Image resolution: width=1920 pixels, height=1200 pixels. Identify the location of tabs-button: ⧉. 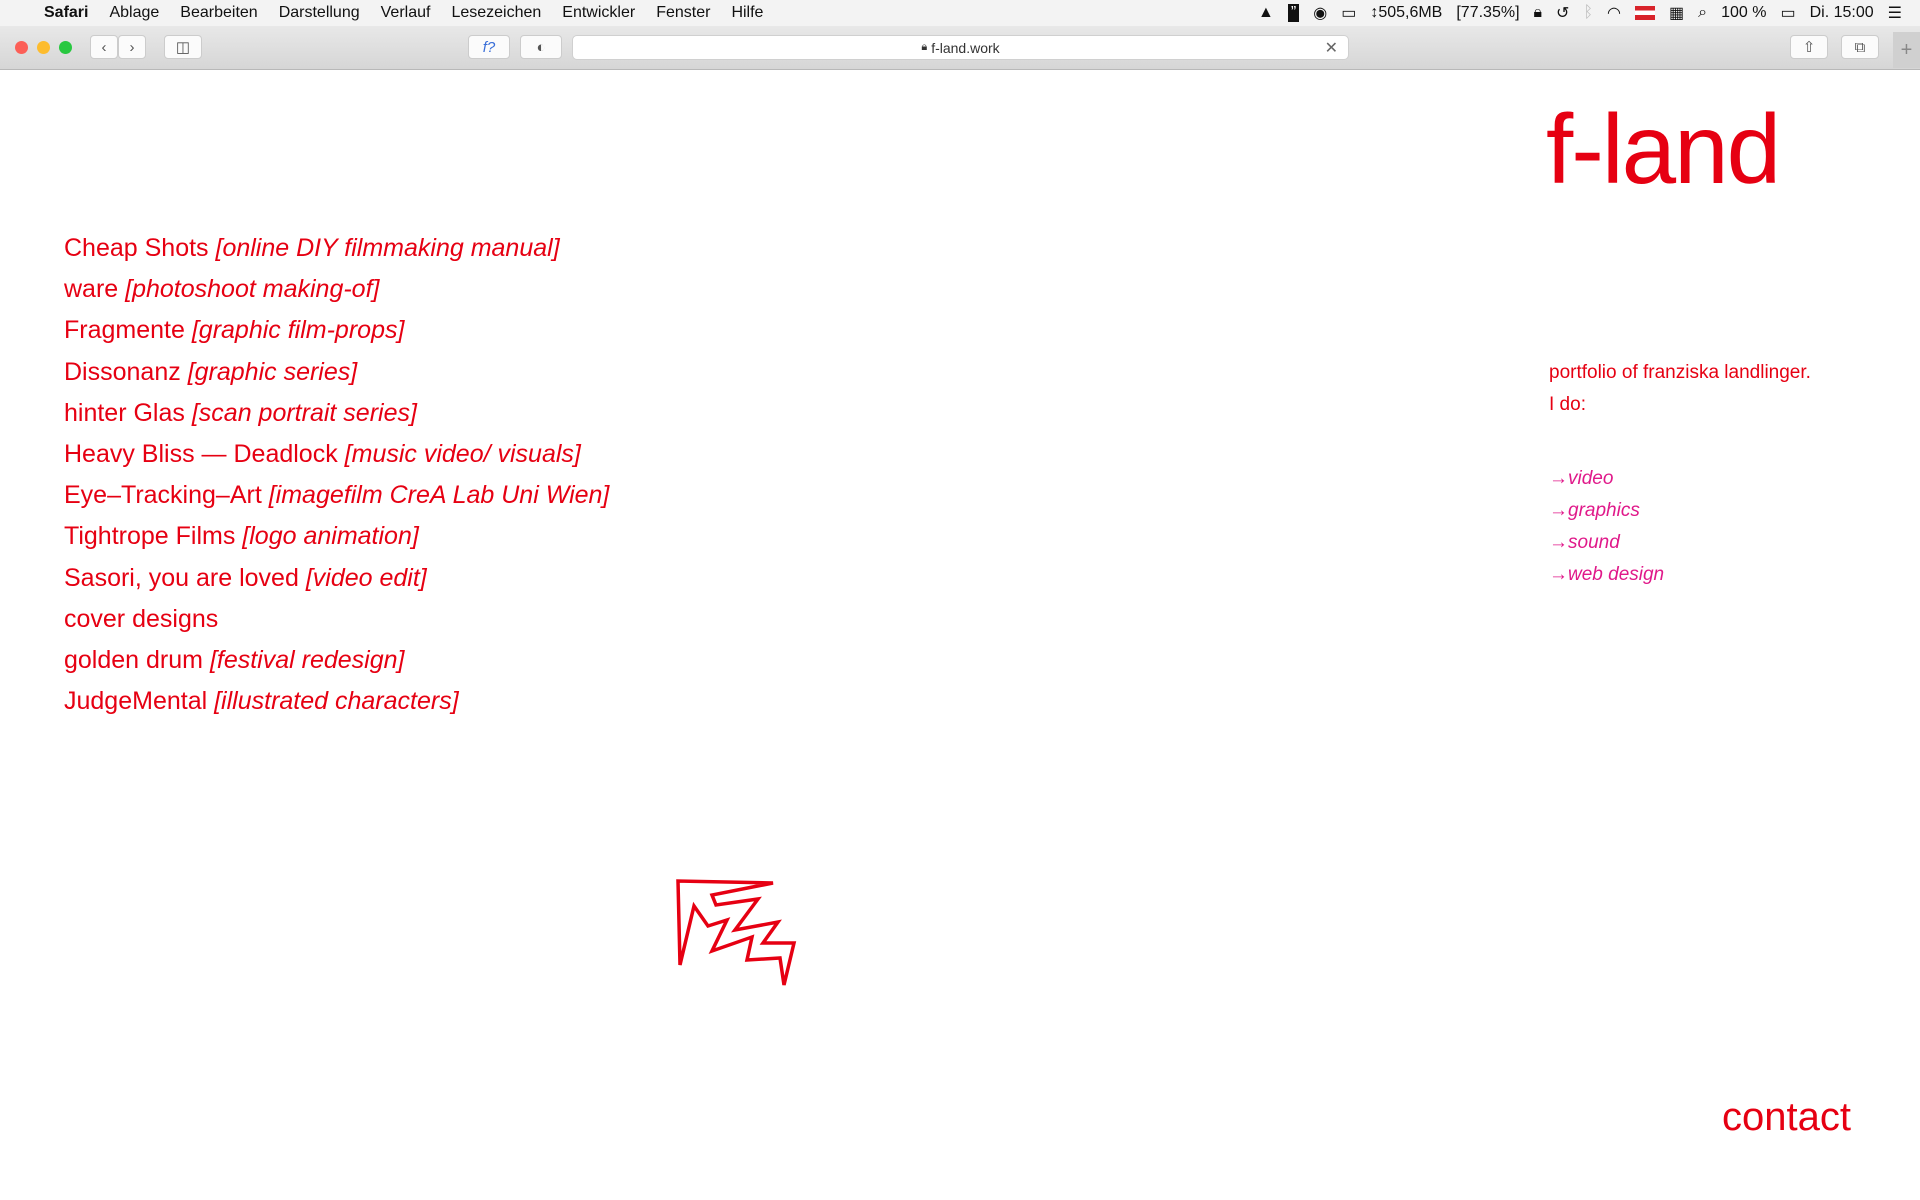
(1860, 47).